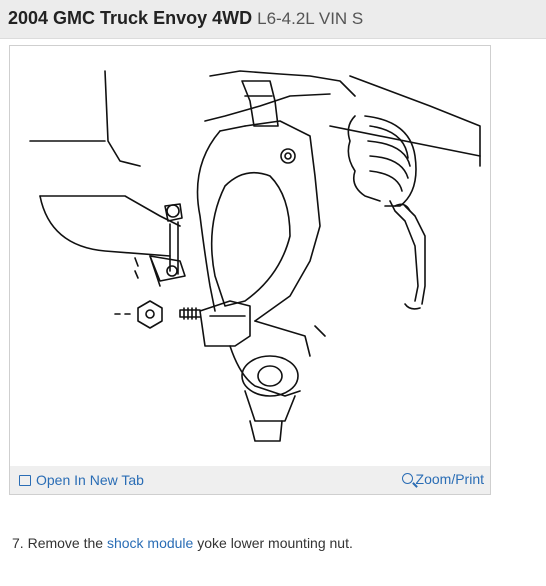 The width and height of the screenshot is (546, 586). Describe the element at coordinates (310, 18) in the screenshot. I see `engine-spec: L6-4.2L VIN S` at that location.